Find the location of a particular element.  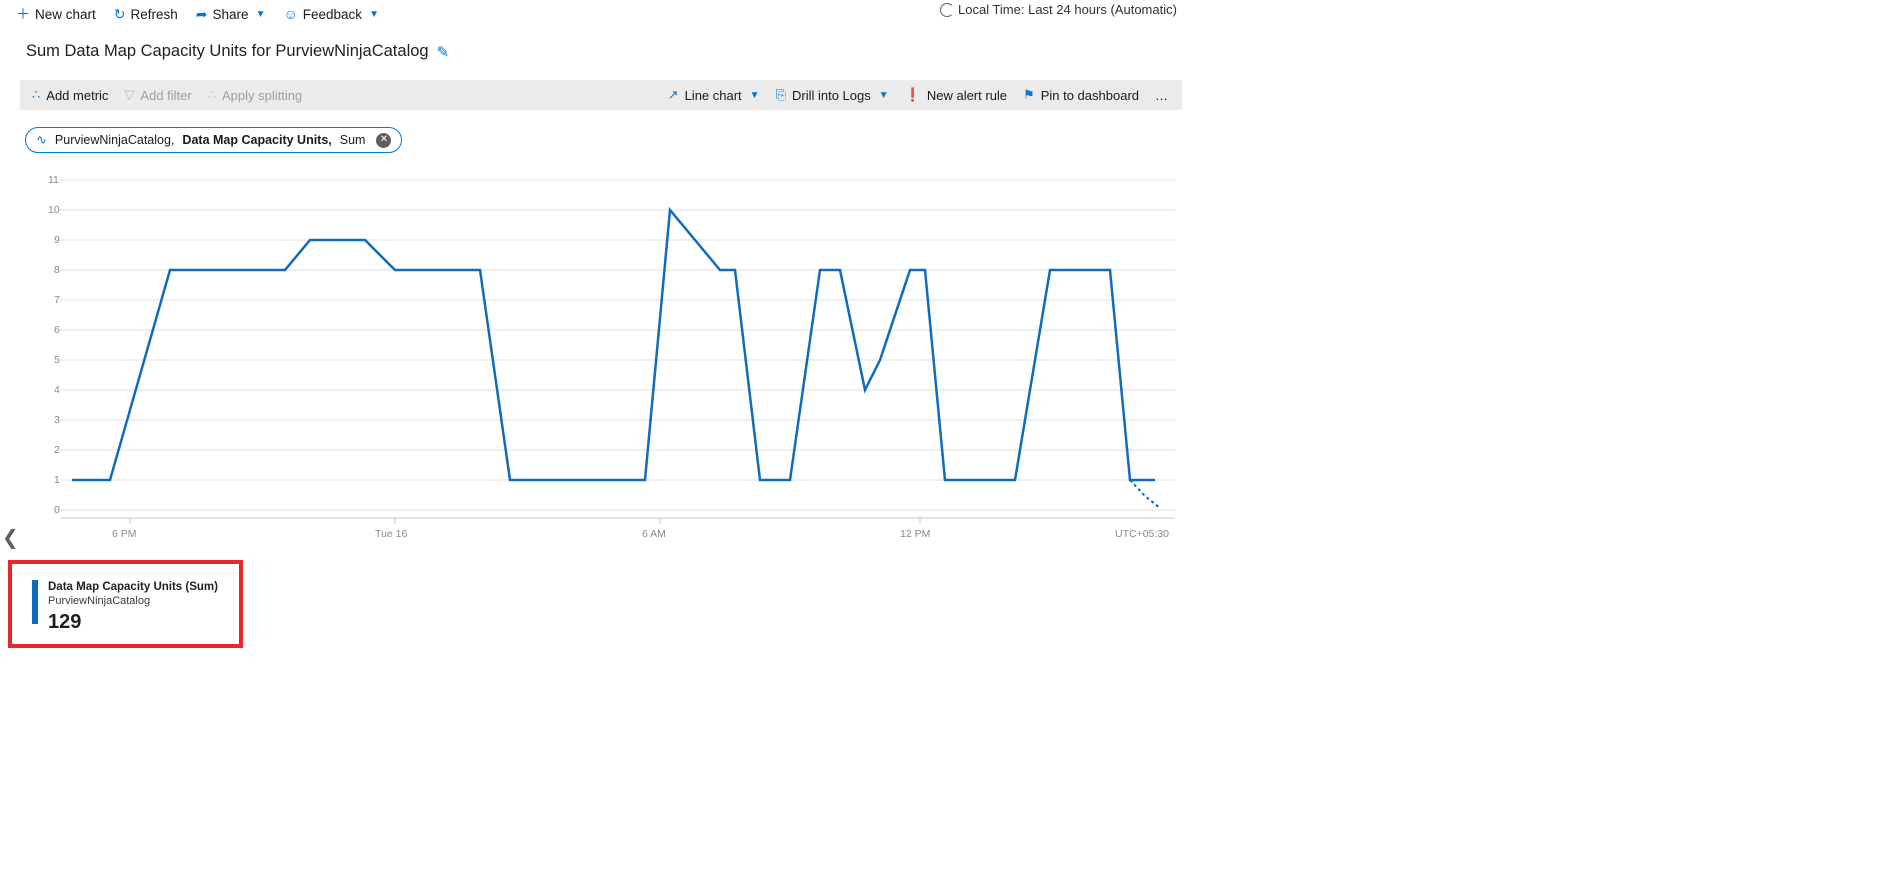

legend-value: 129 is located at coordinates (65, 621).